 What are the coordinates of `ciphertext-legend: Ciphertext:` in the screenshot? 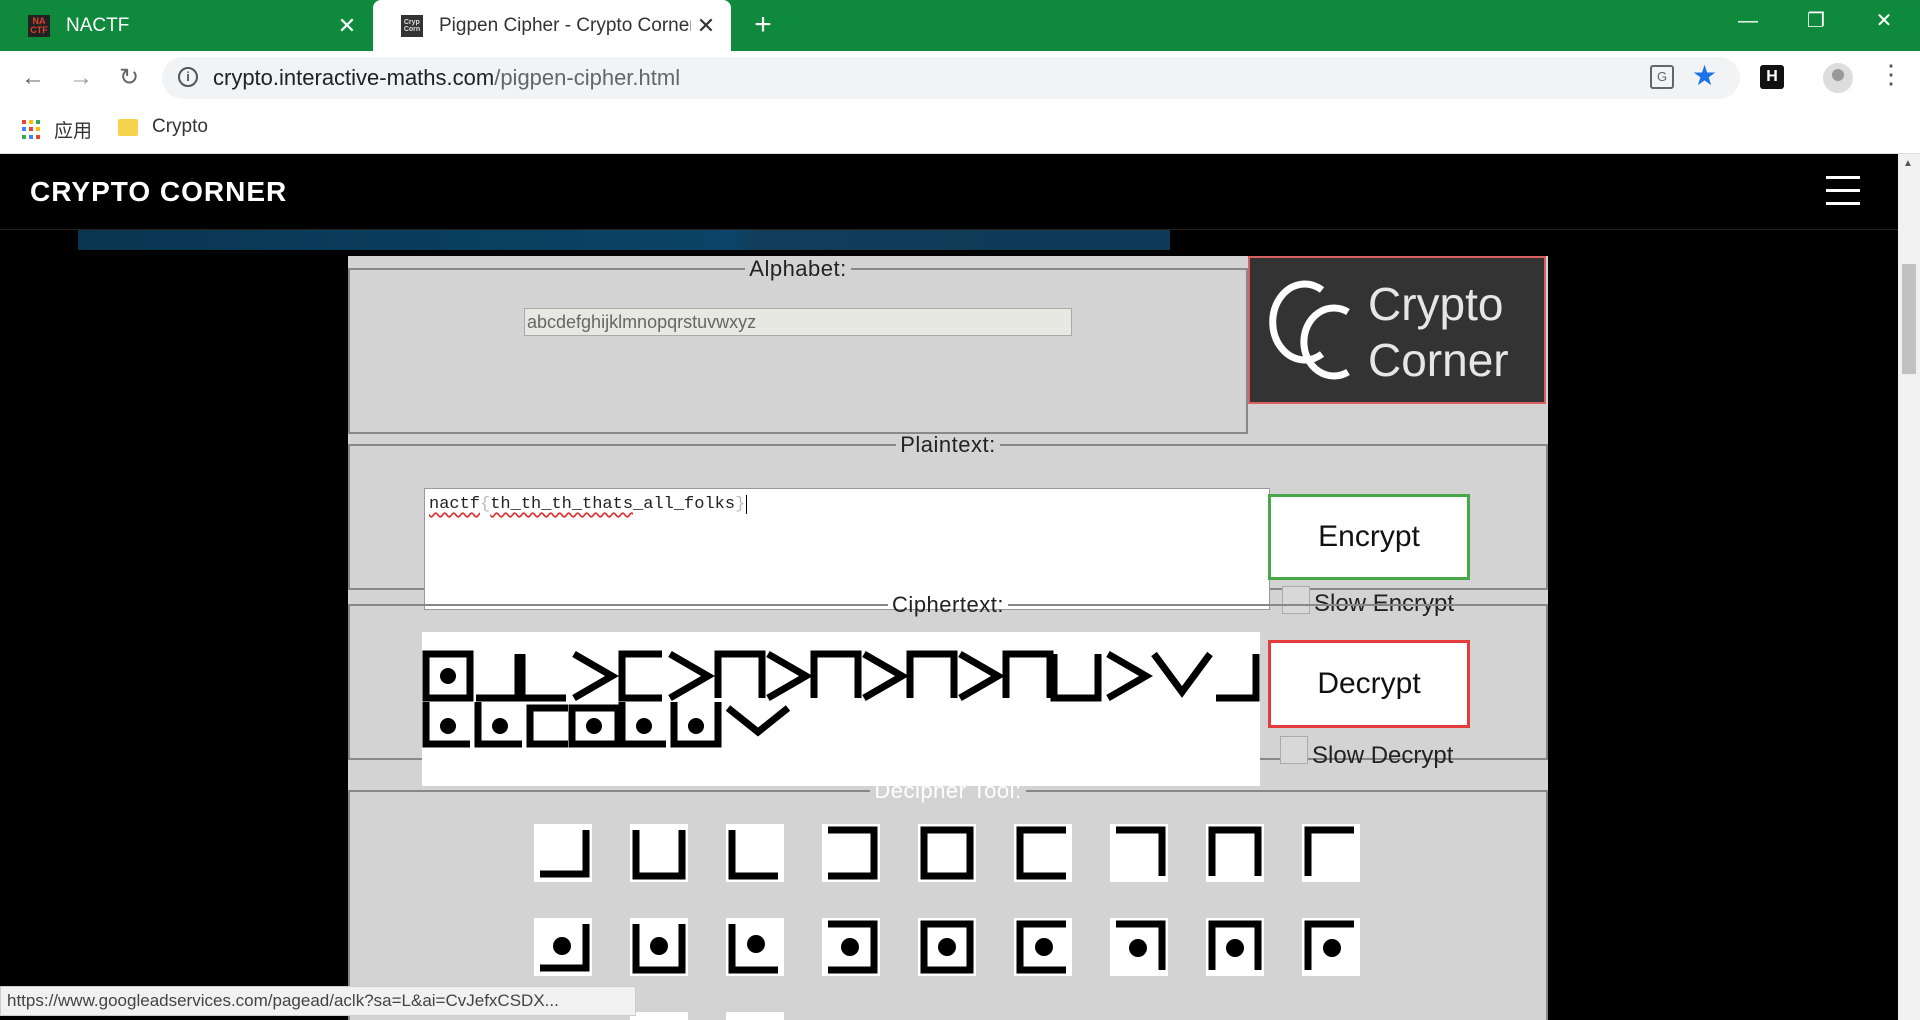 It's located at (948, 604).